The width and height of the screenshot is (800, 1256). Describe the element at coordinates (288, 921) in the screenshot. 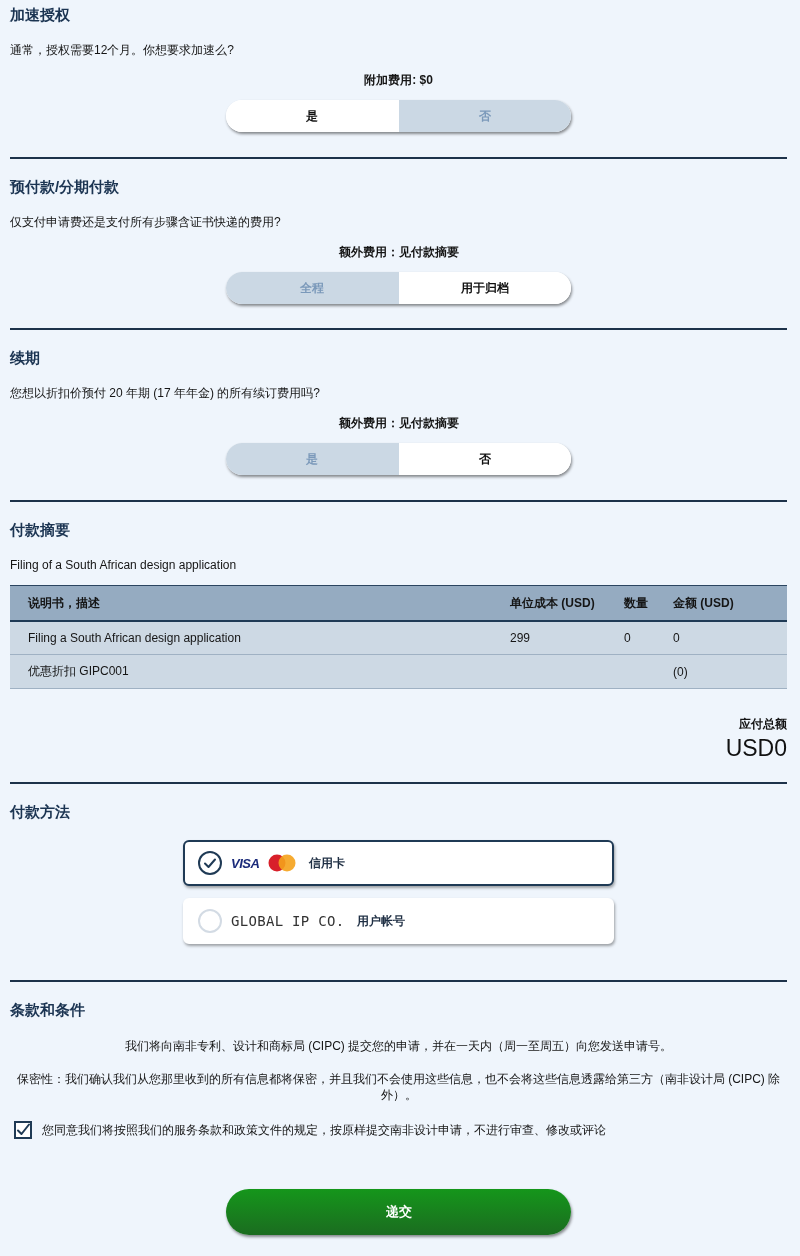

I see `company-logo-text: GLOBAL IP CO.` at that location.